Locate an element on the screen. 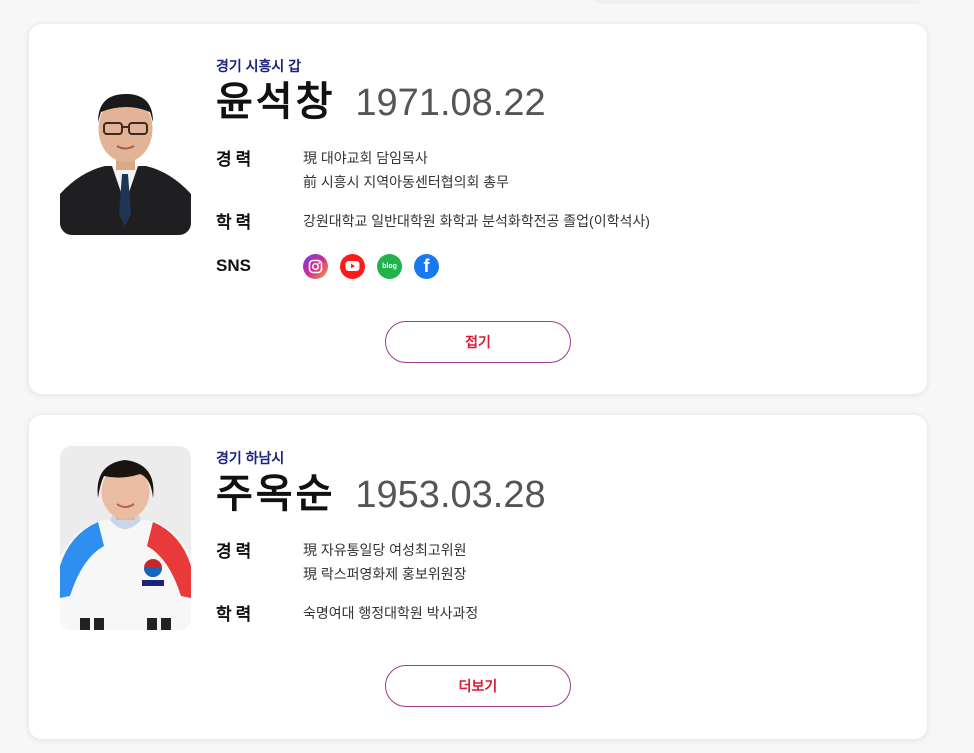  education-list: 숙명여대 행정대학원 박사과정 is located at coordinates (390, 615).